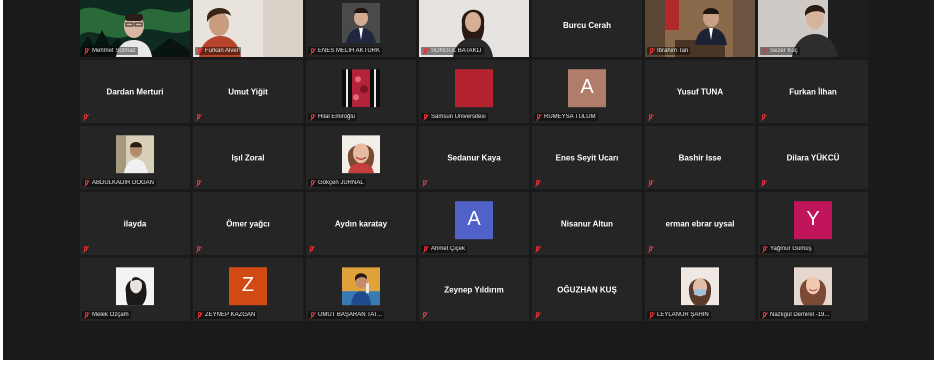 This screenshot has height=365, width=936. What do you see at coordinates (474, 28) in the screenshot?
I see `participant-tile-songul-batakli: SONGÜL BATAKLI` at bounding box center [474, 28].